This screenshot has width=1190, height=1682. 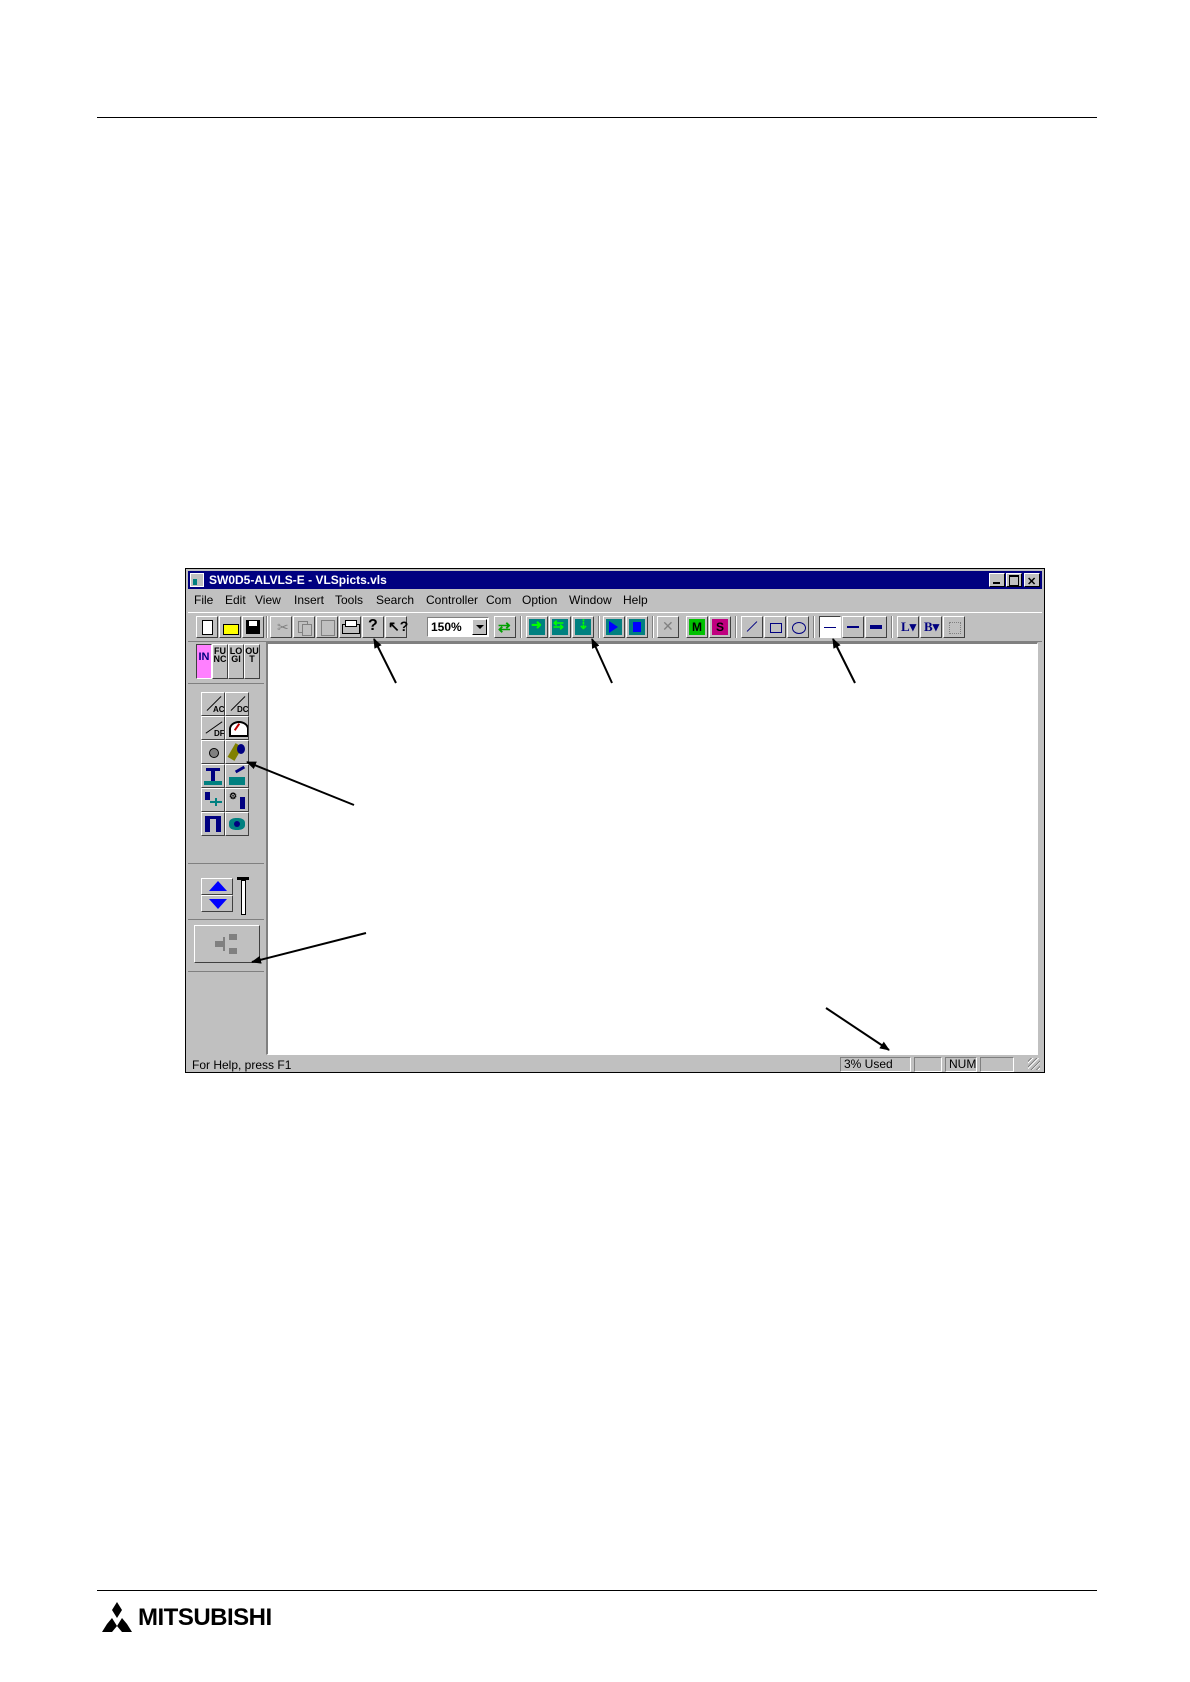 I want to click on arrow-object-palette, so click(x=300, y=783).